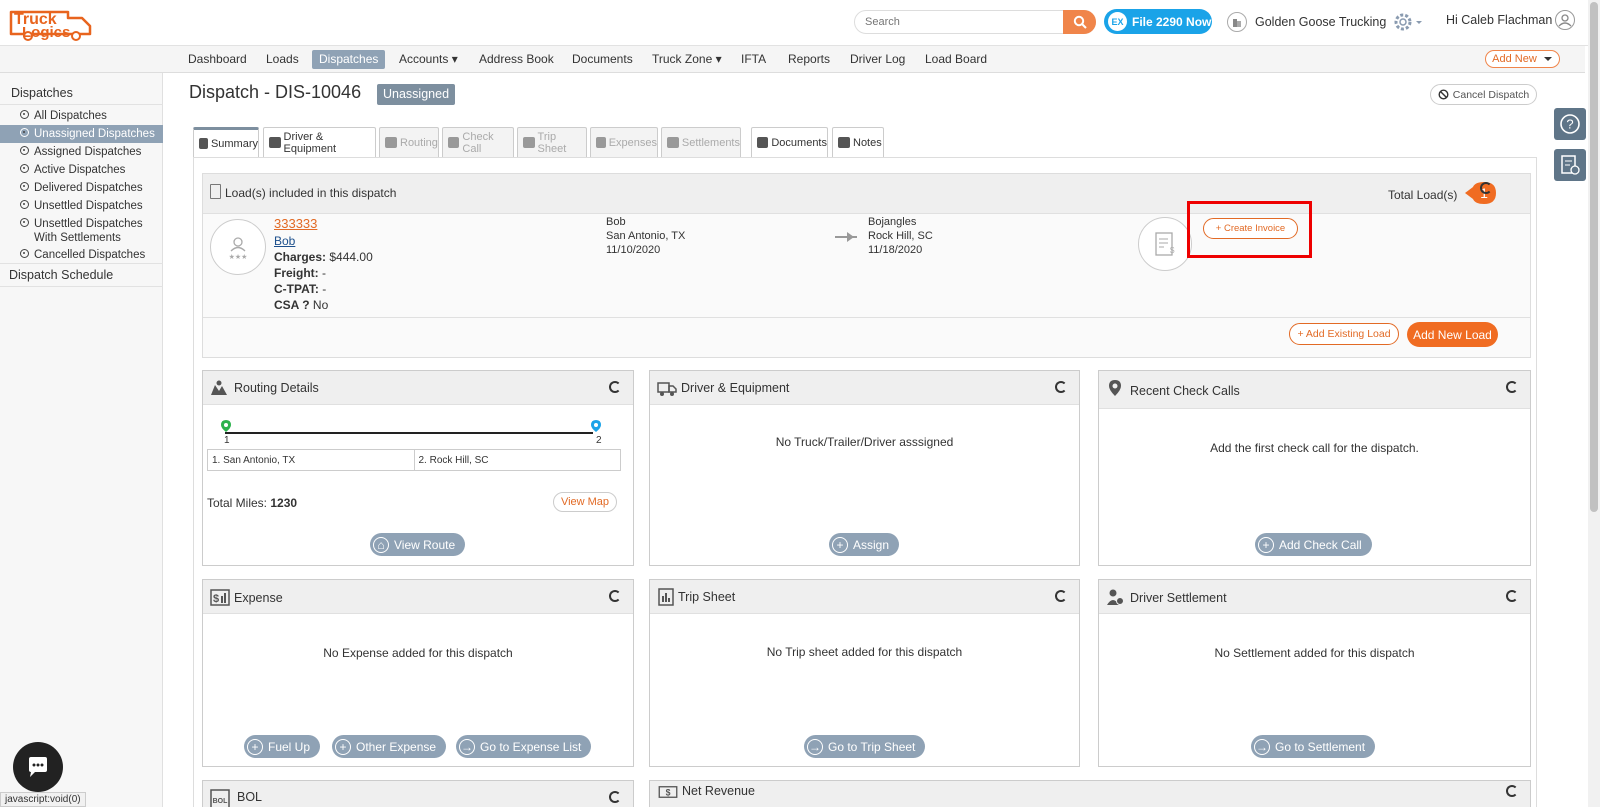  What do you see at coordinates (275, 142) in the screenshot?
I see `driver-icon` at bounding box center [275, 142].